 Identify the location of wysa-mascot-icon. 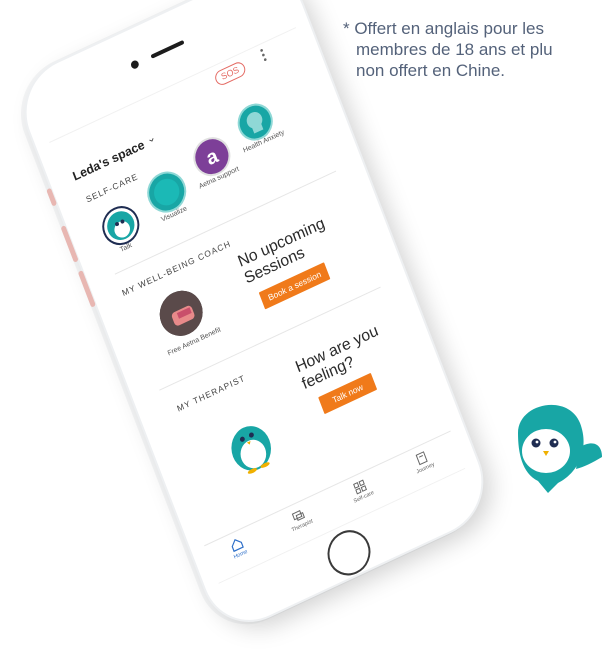
(560, 448).